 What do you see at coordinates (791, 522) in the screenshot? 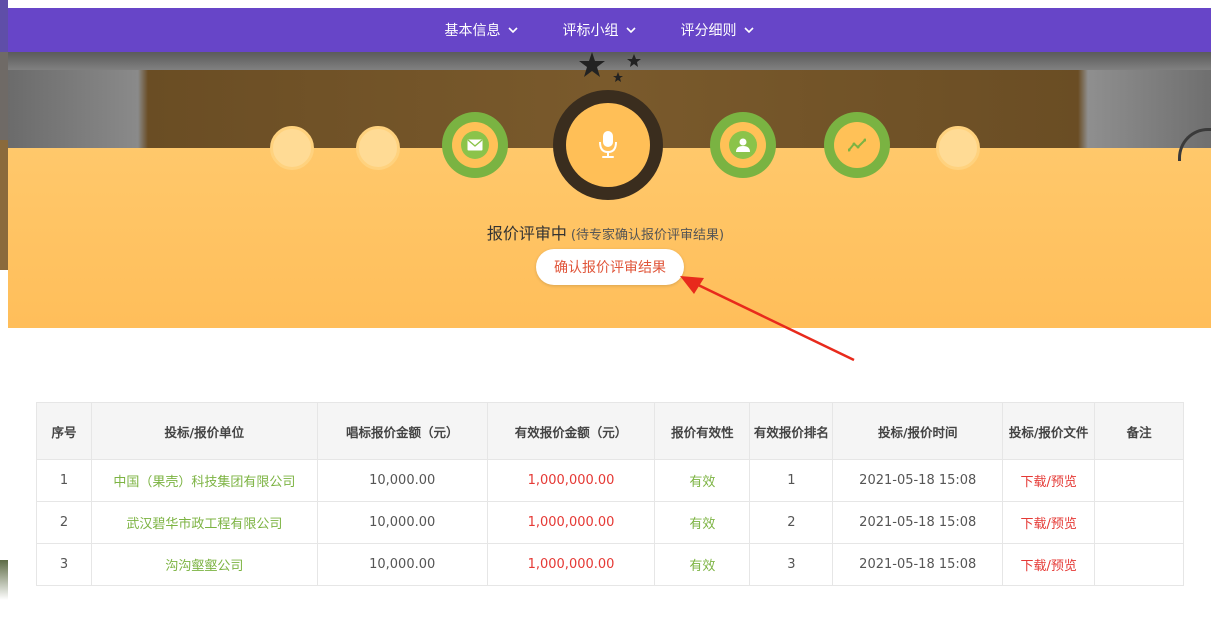
I see `cell-rank: 2` at bounding box center [791, 522].